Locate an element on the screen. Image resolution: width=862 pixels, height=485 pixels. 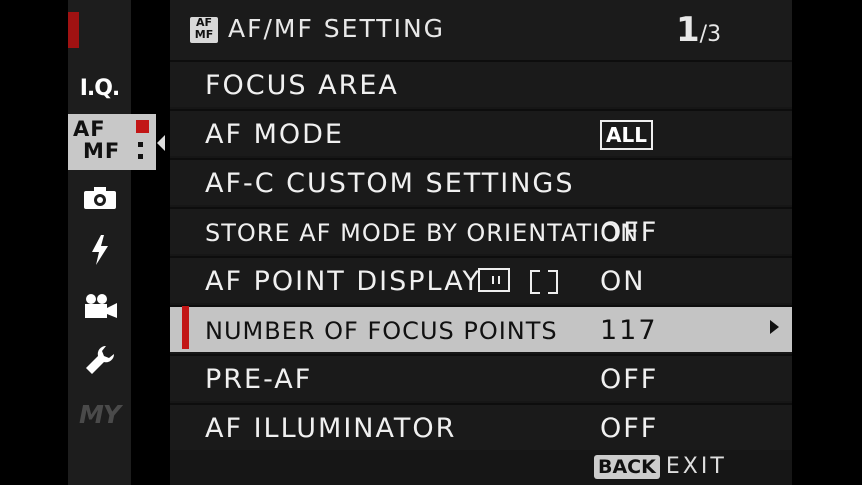
single-point-frame-icon is located at coordinates (494, 280).